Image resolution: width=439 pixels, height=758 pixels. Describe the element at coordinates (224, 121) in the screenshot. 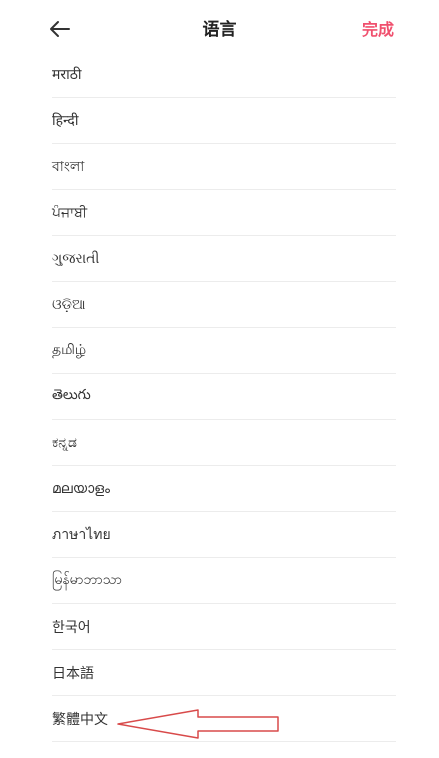

I see `language-item-hindi: हिन्दी` at that location.